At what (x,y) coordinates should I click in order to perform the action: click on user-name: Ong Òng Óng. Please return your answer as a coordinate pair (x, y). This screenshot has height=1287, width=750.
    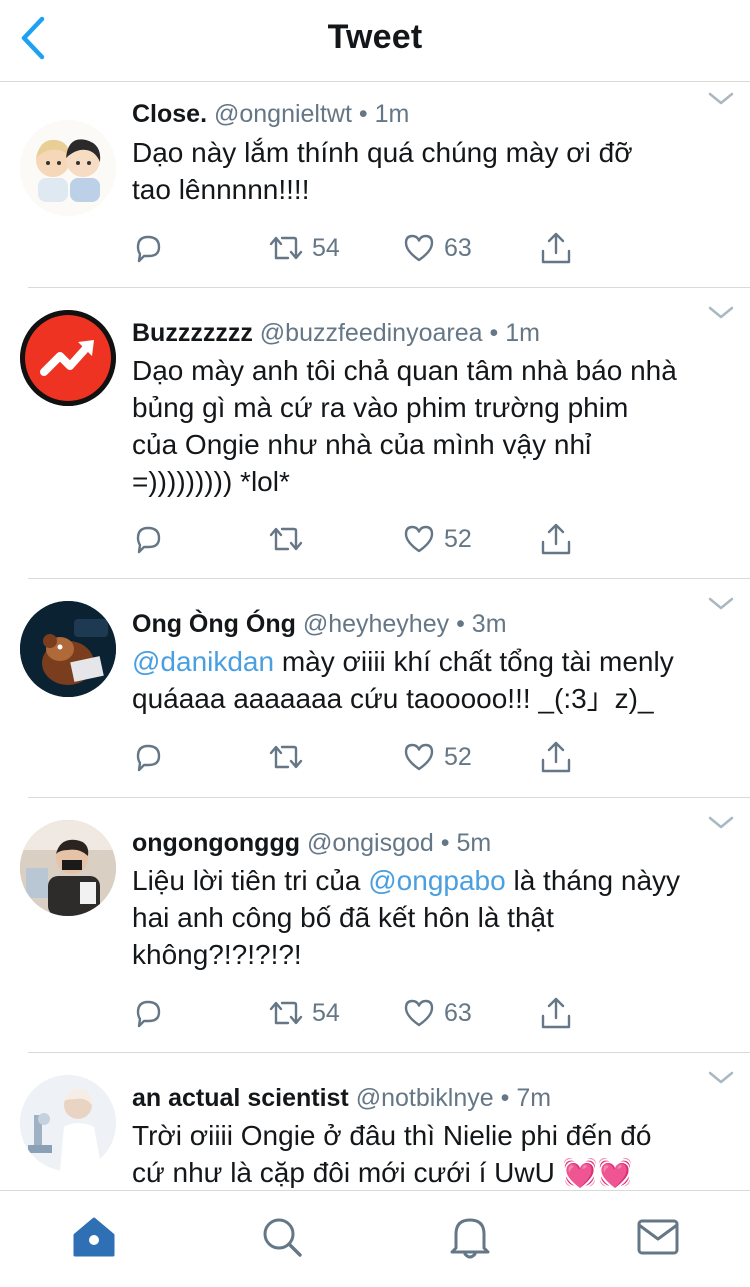
    Looking at the image, I should click on (214, 624).